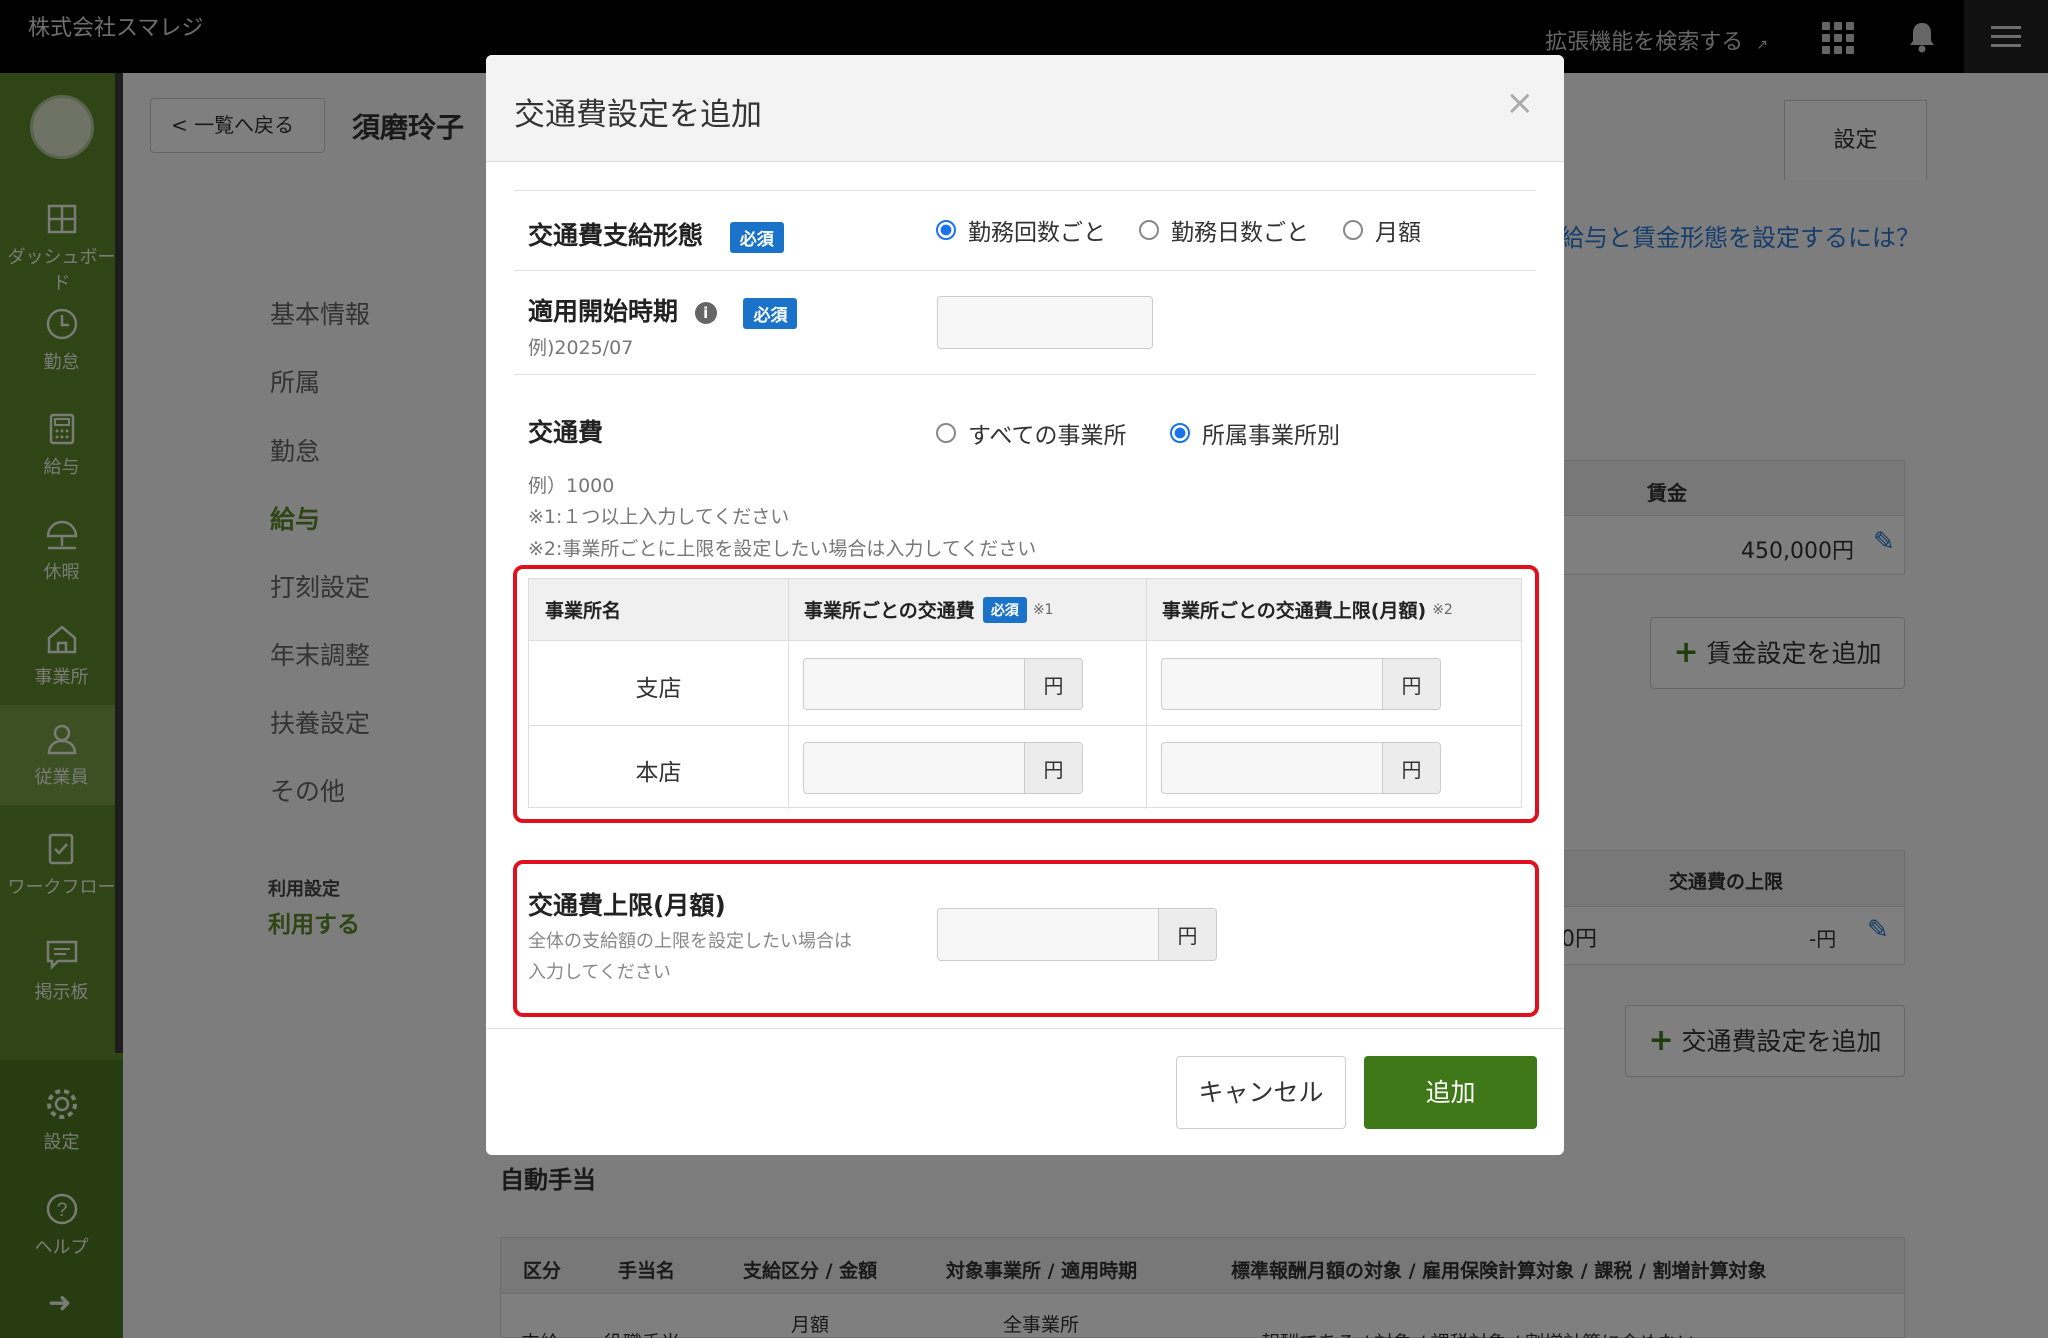 This screenshot has width=2048, height=1338. What do you see at coordinates (705, 313) in the screenshot?
I see `info-icon: i` at bounding box center [705, 313].